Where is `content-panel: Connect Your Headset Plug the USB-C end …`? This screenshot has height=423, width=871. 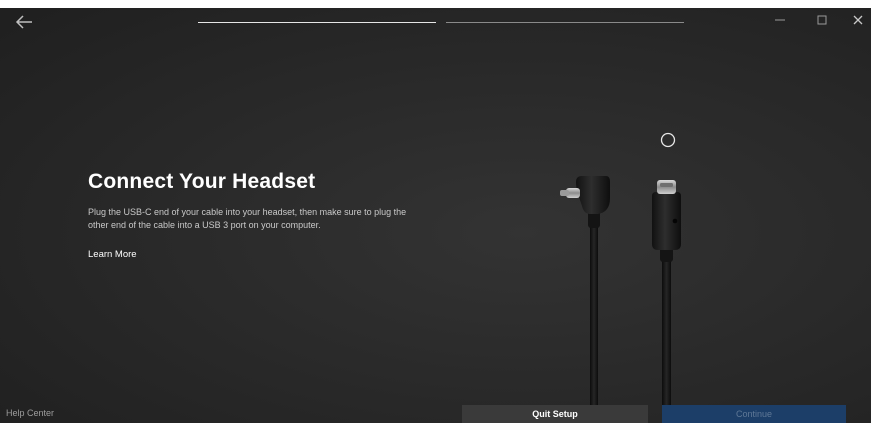
content-panel: Connect Your Headset Plug the USB-C end … is located at coordinates (258, 216).